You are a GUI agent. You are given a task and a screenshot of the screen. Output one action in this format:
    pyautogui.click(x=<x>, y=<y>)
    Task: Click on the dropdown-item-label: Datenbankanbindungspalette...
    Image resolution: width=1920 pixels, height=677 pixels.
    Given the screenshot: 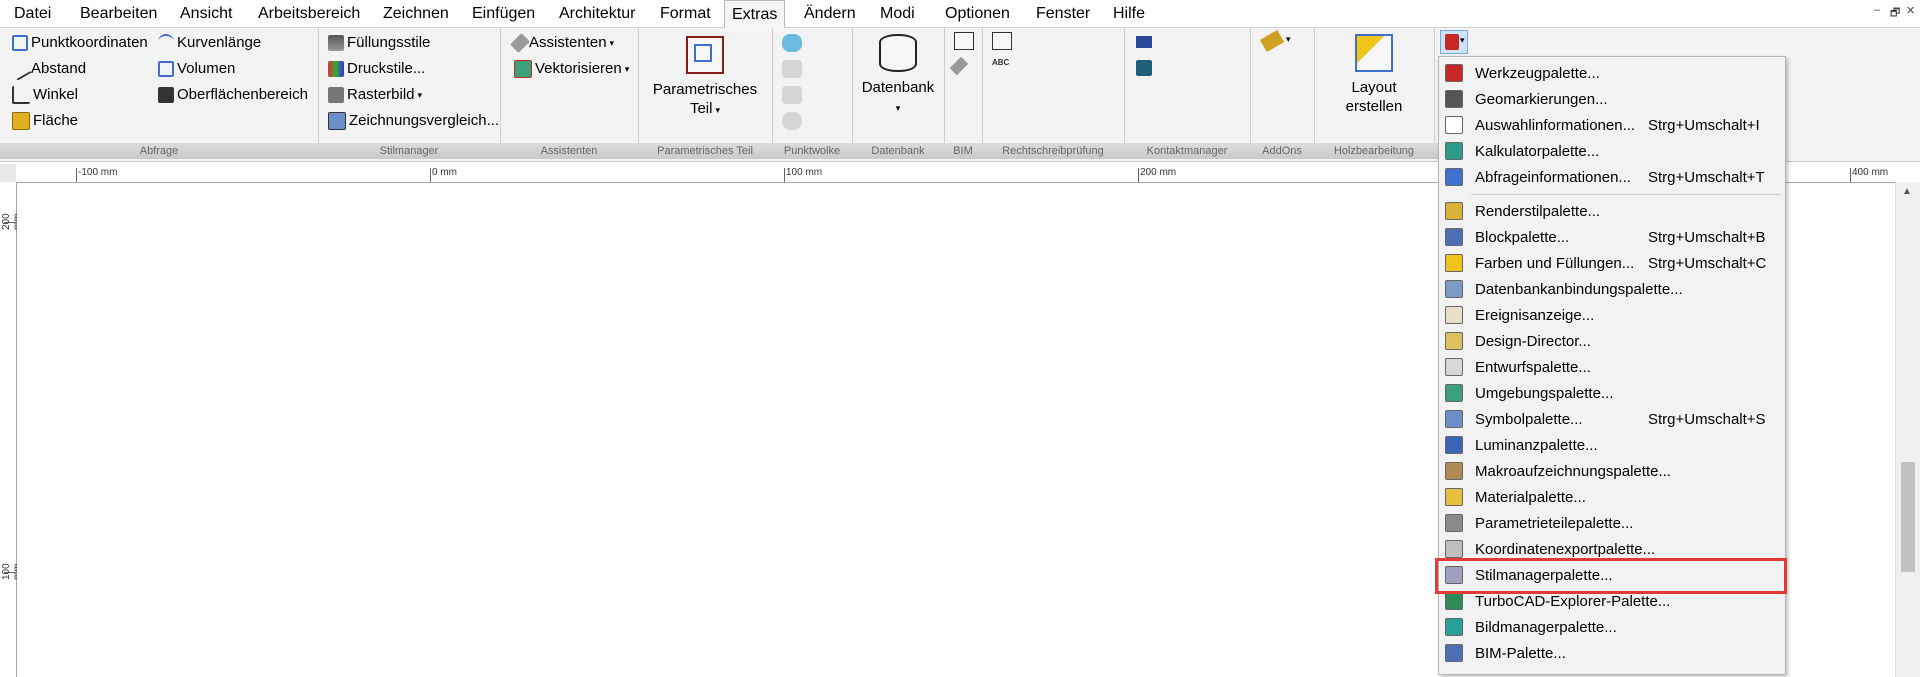 What is the action you would take?
    pyautogui.click(x=1579, y=289)
    